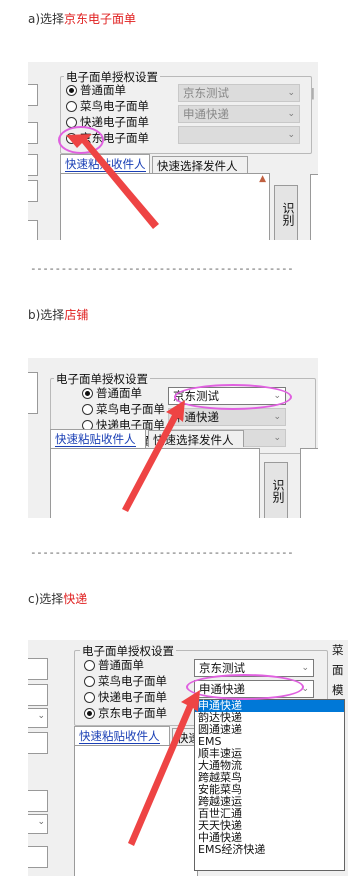 This screenshot has width=356, height=881. Describe the element at coordinates (262, 179) in the screenshot. I see `scroll-up-icon: ▲` at that location.